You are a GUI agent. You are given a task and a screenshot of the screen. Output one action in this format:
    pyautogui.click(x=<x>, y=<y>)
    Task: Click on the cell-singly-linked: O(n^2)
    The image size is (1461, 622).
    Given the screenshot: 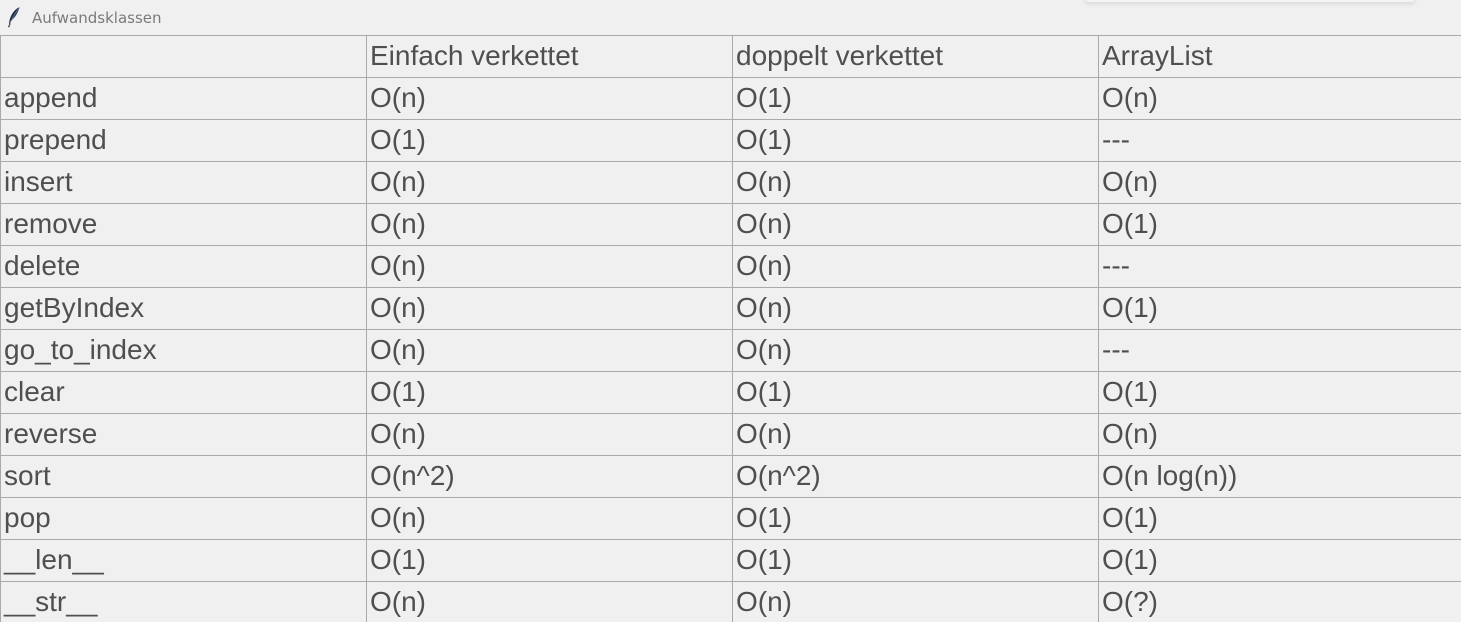 What is the action you would take?
    pyautogui.click(x=549, y=476)
    